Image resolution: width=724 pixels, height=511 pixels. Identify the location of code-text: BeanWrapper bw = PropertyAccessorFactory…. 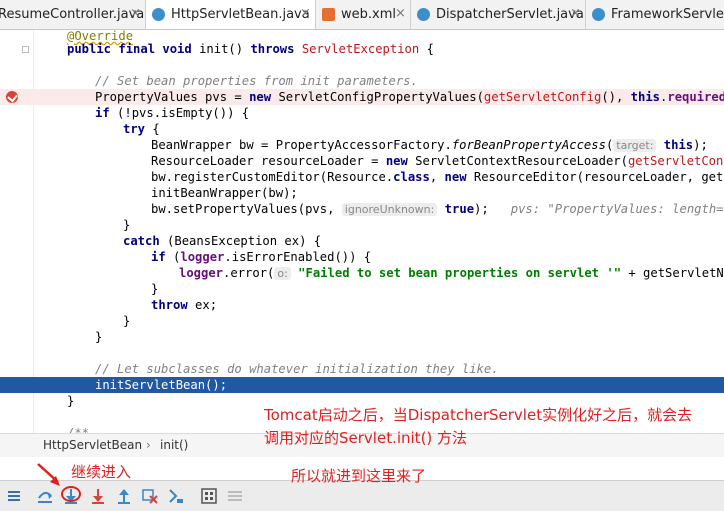
(301, 145).